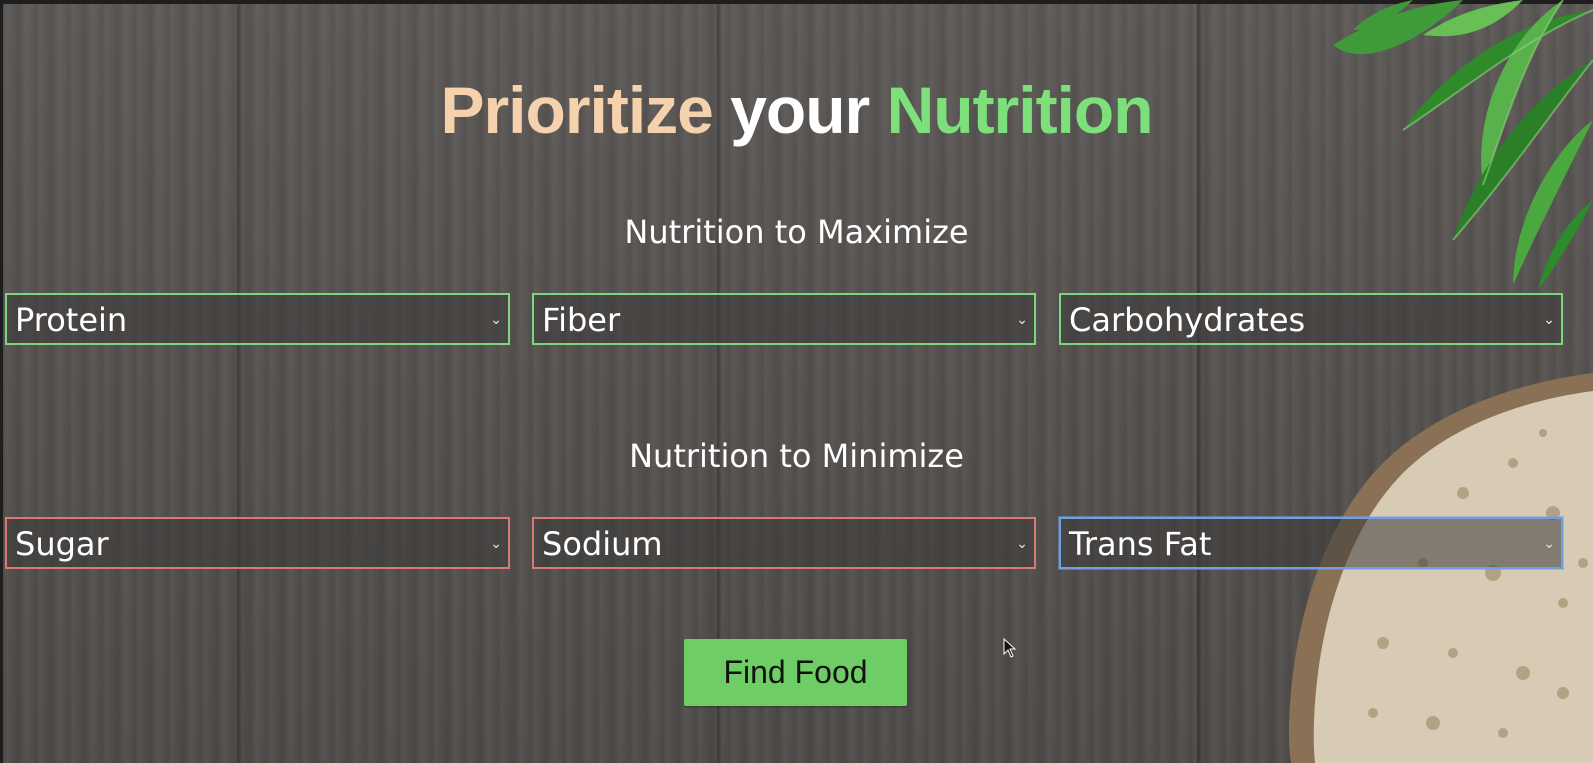 The width and height of the screenshot is (1593, 763). I want to click on title-word-prioritize: Prioritize, so click(576, 110).